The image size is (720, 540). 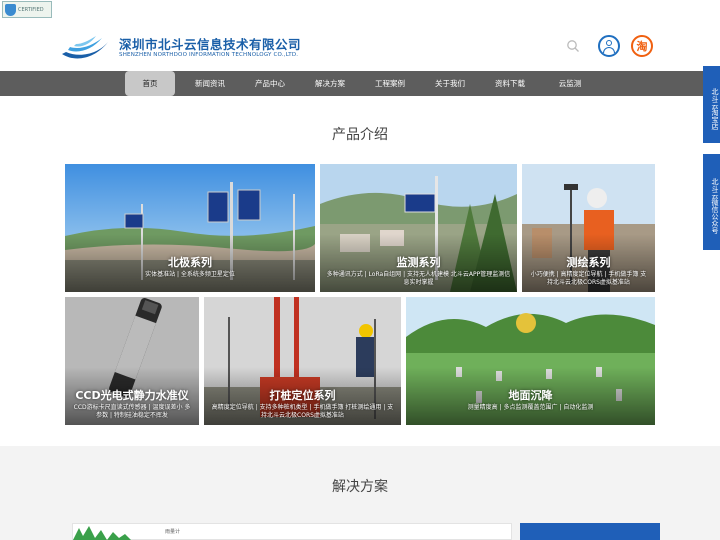 I want to click on user-head, so click(x=609, y=43).